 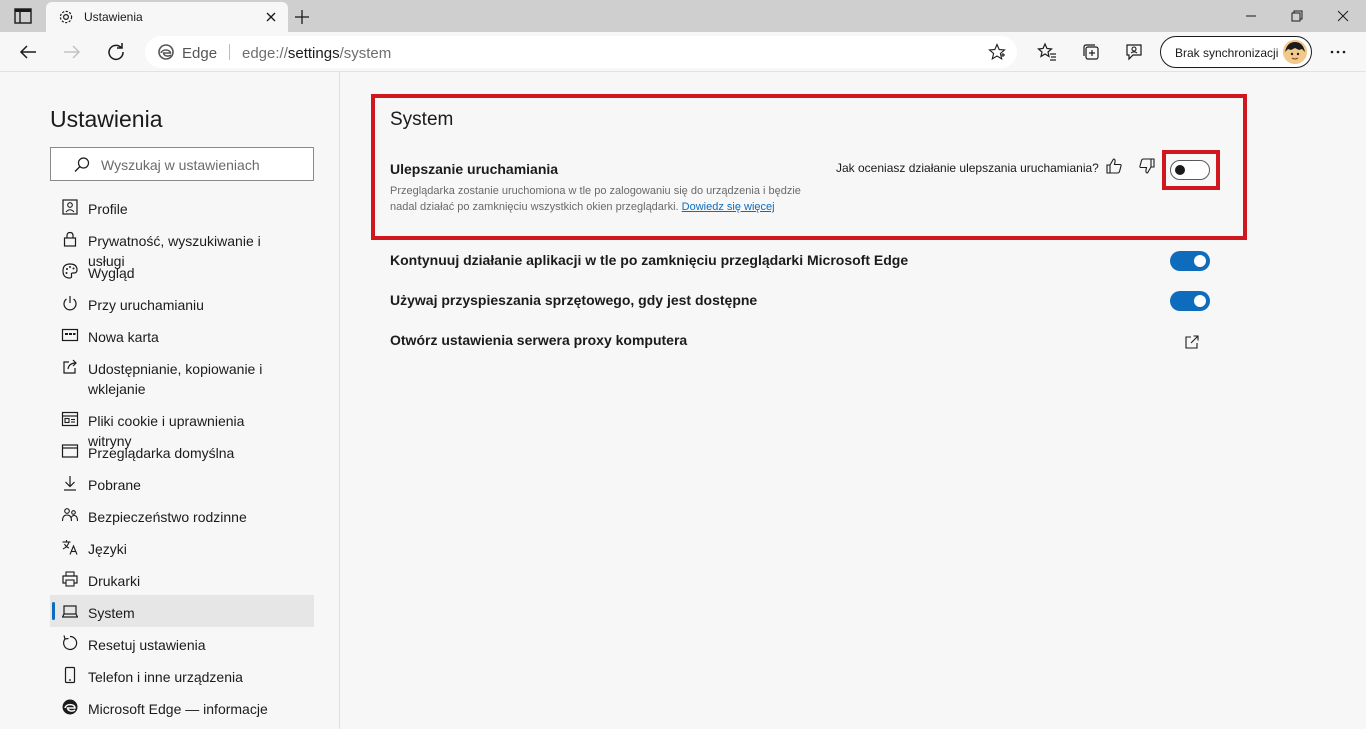 I want to click on system-icon, so click(x=70, y=611).